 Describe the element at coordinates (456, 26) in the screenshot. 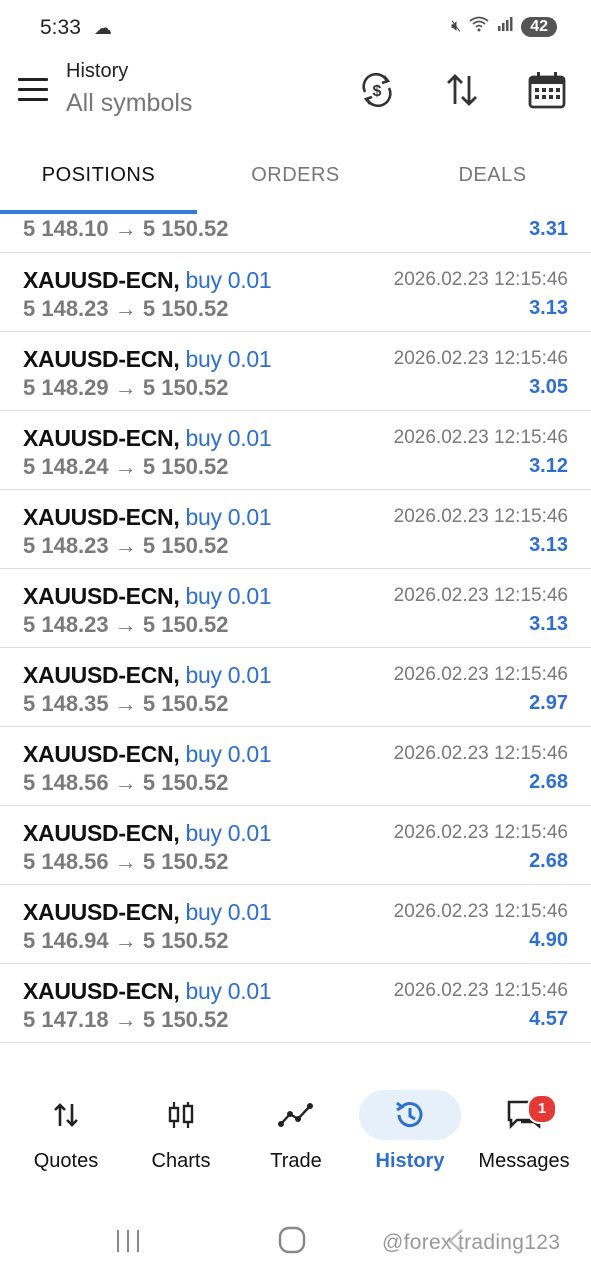

I see `mute-icon: 🔇︎` at that location.